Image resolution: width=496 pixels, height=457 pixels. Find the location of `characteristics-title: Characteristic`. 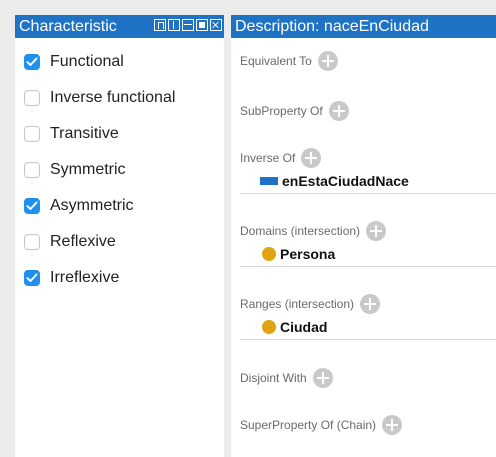

characteristics-title: Characteristic is located at coordinates (68, 26).